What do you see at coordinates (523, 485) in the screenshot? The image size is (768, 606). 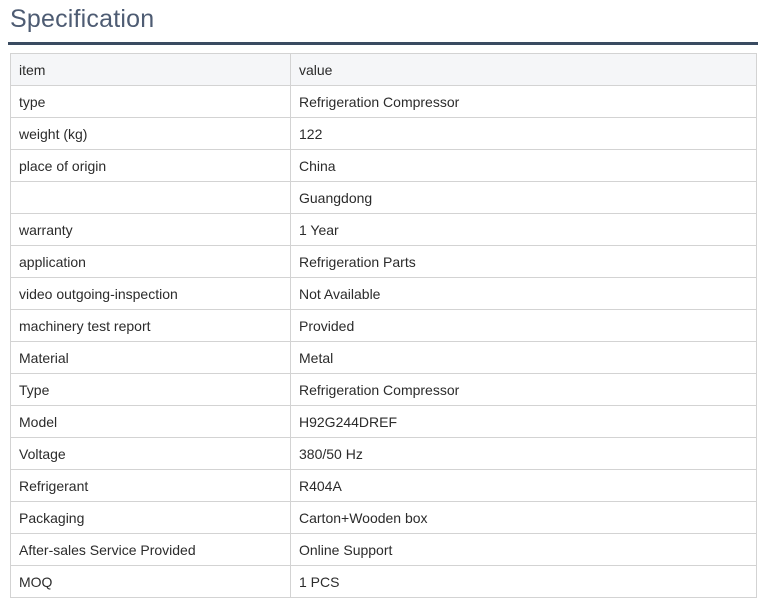 I see `value-cell: R404A` at bounding box center [523, 485].